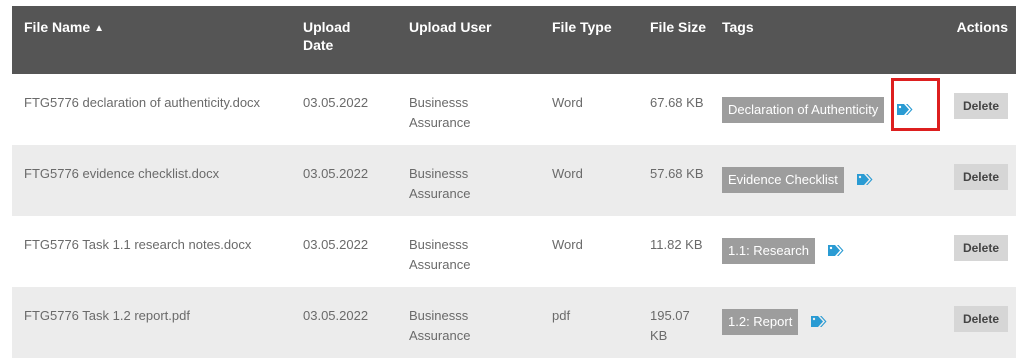 This screenshot has width=1028, height=359. What do you see at coordinates (977, 40) in the screenshot?
I see `column-header-actions: Actions` at bounding box center [977, 40].